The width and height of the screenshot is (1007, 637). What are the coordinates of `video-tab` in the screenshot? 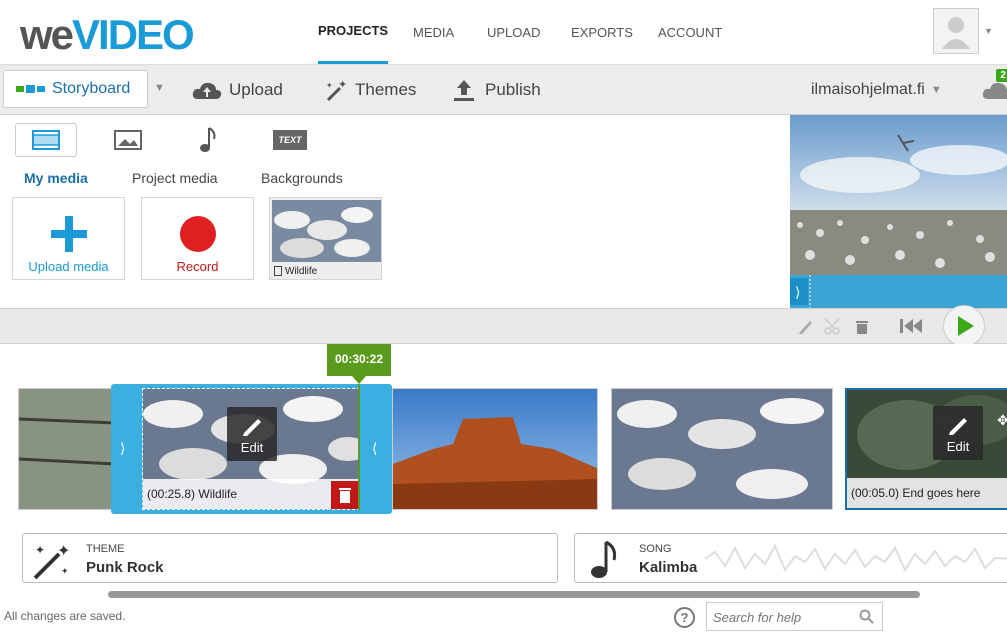 It's located at (46, 140).